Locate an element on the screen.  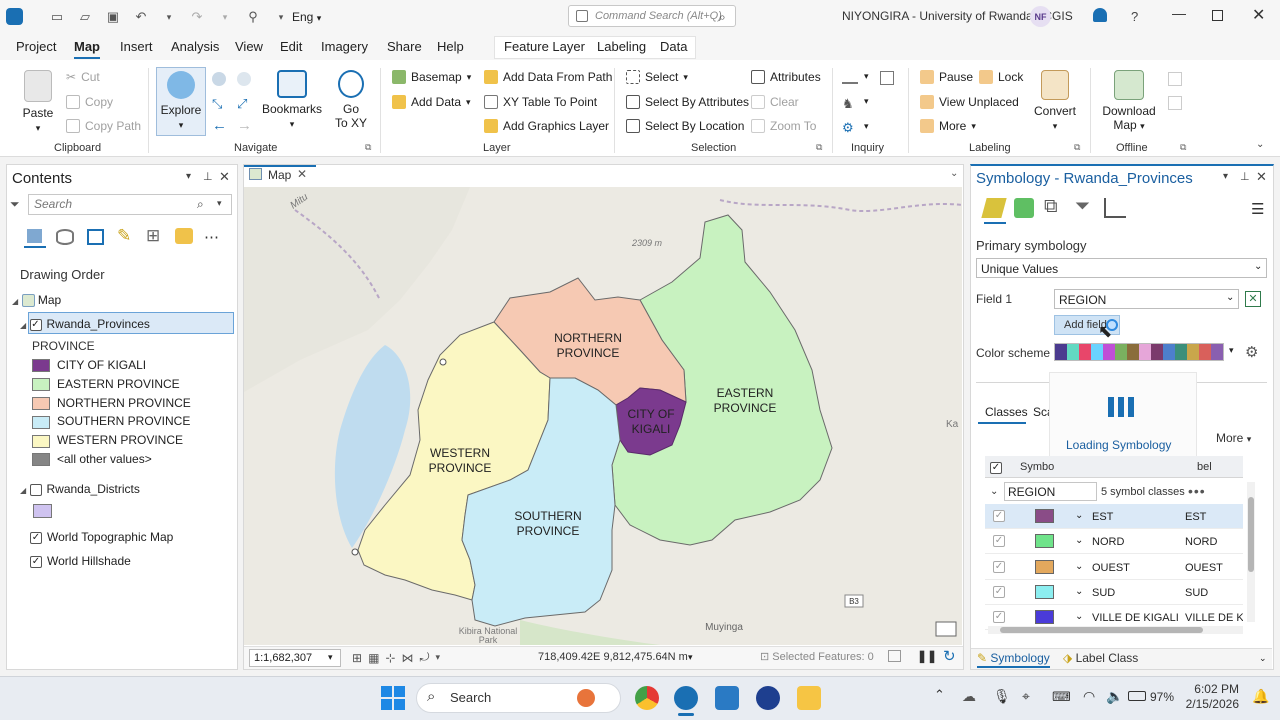
notifications-icon is located at coordinates (1100, 15).